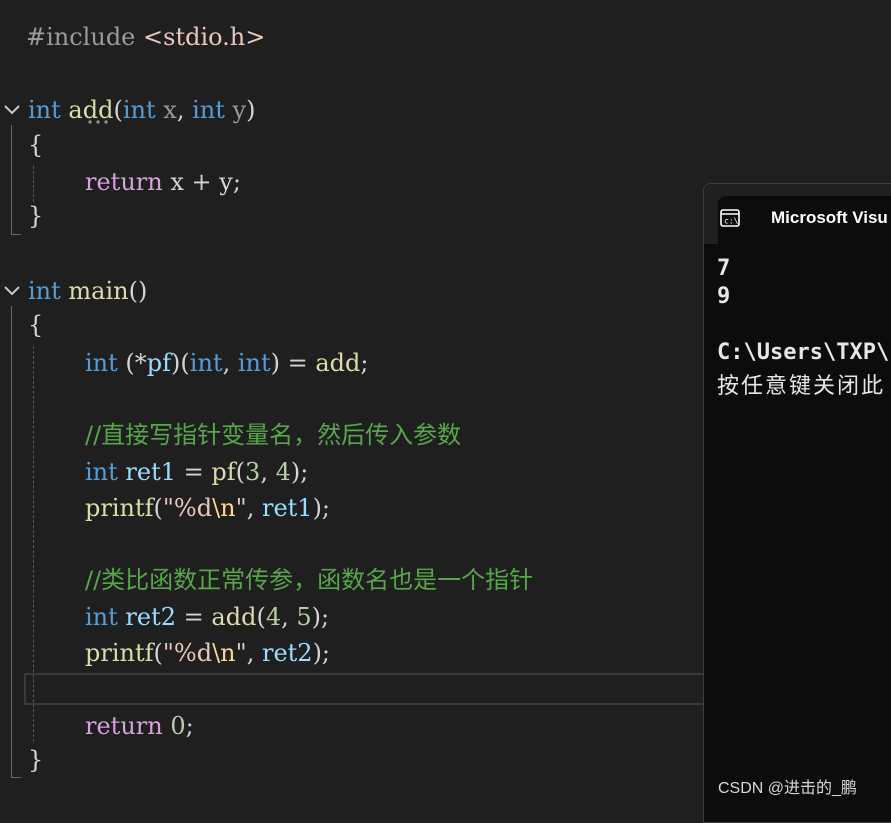 This screenshot has height=823, width=891. What do you see at coordinates (304, 617) in the screenshot?
I see `number-literal: 5` at bounding box center [304, 617].